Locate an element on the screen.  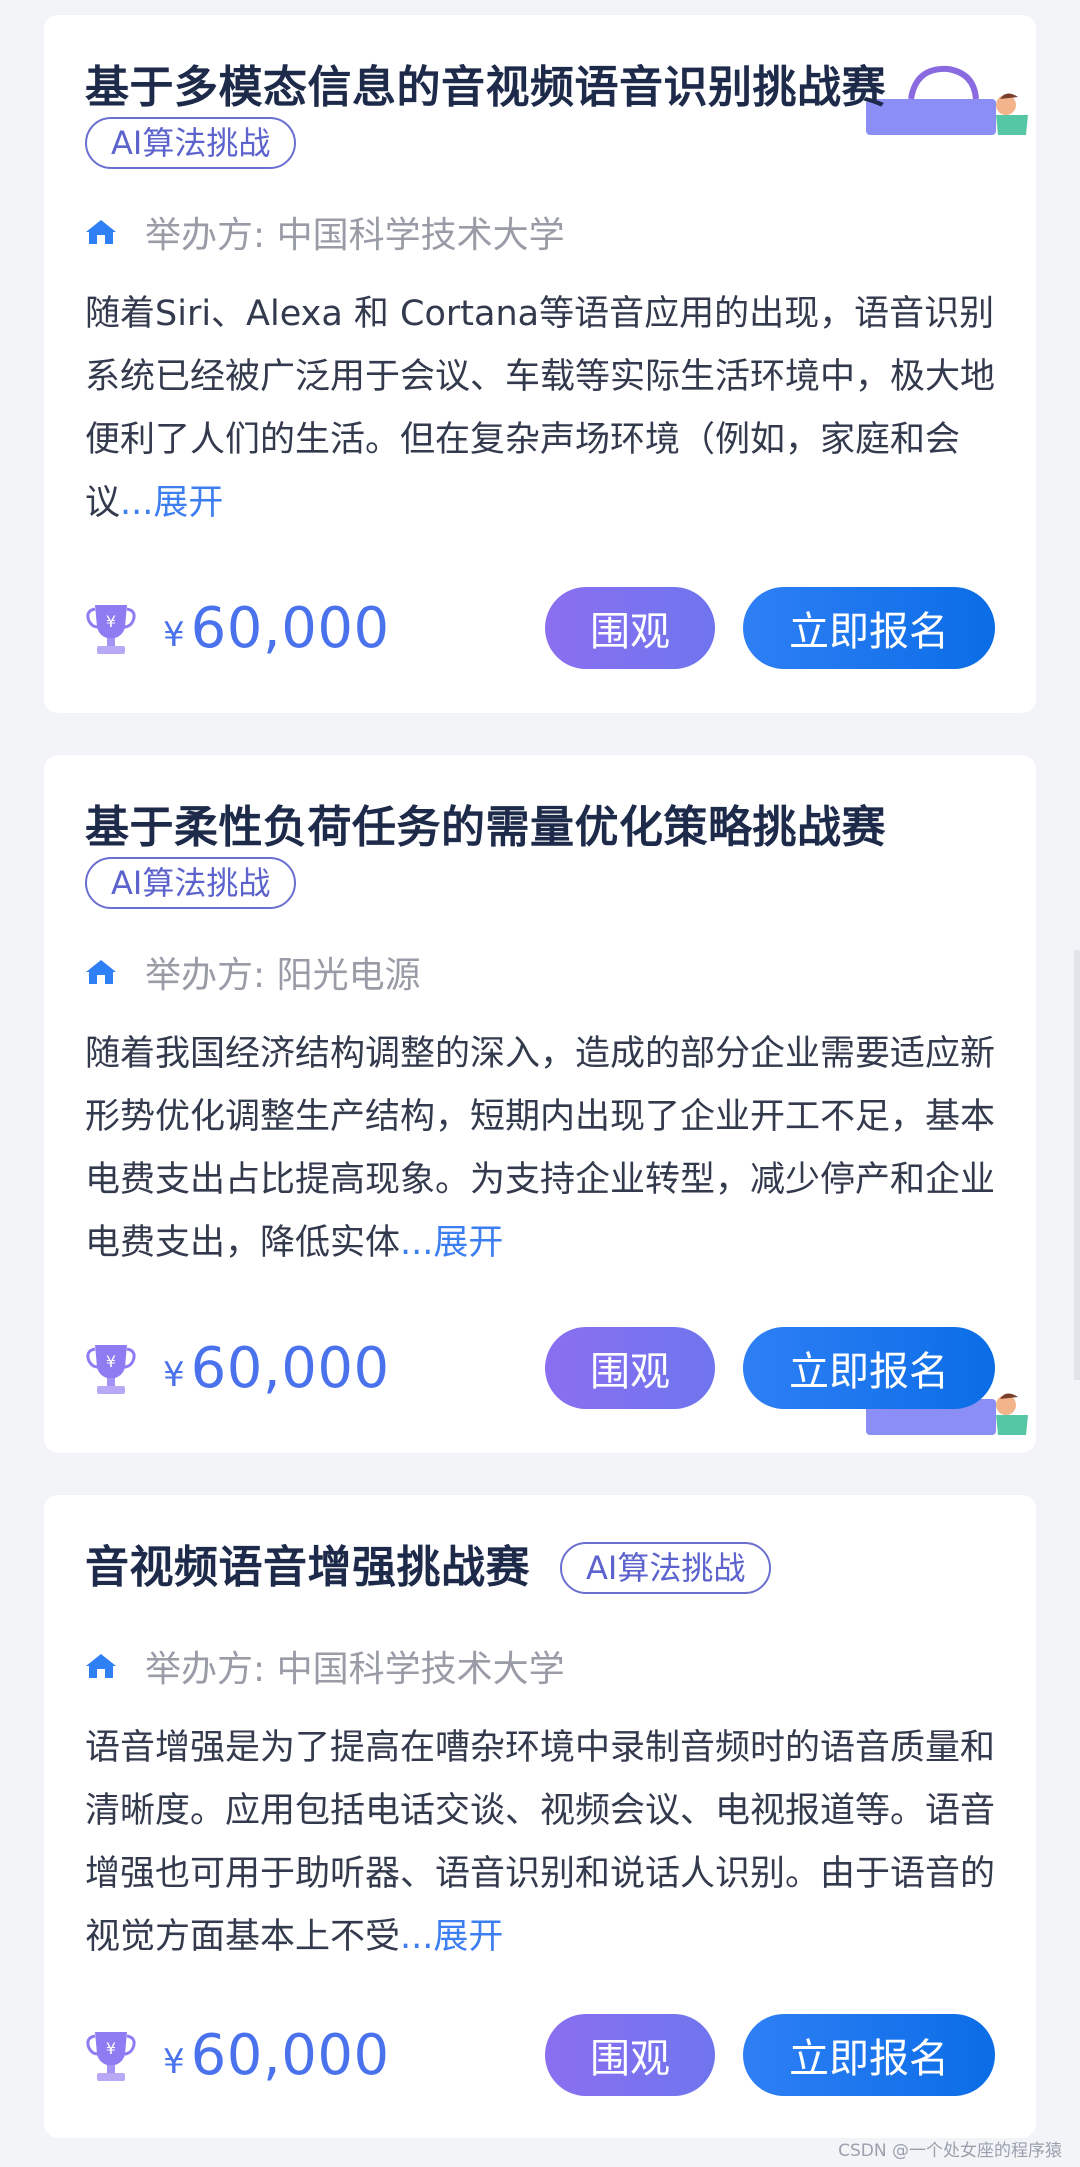
card-title: 音视频语音增强挑战赛 is located at coordinates (307, 1568).